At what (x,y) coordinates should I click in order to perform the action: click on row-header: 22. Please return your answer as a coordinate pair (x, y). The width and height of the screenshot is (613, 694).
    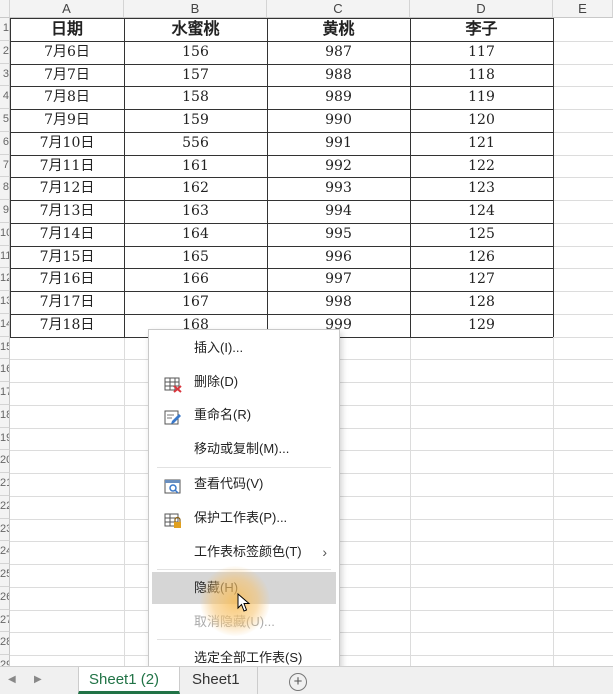
    Looking at the image, I should click on (5, 507).